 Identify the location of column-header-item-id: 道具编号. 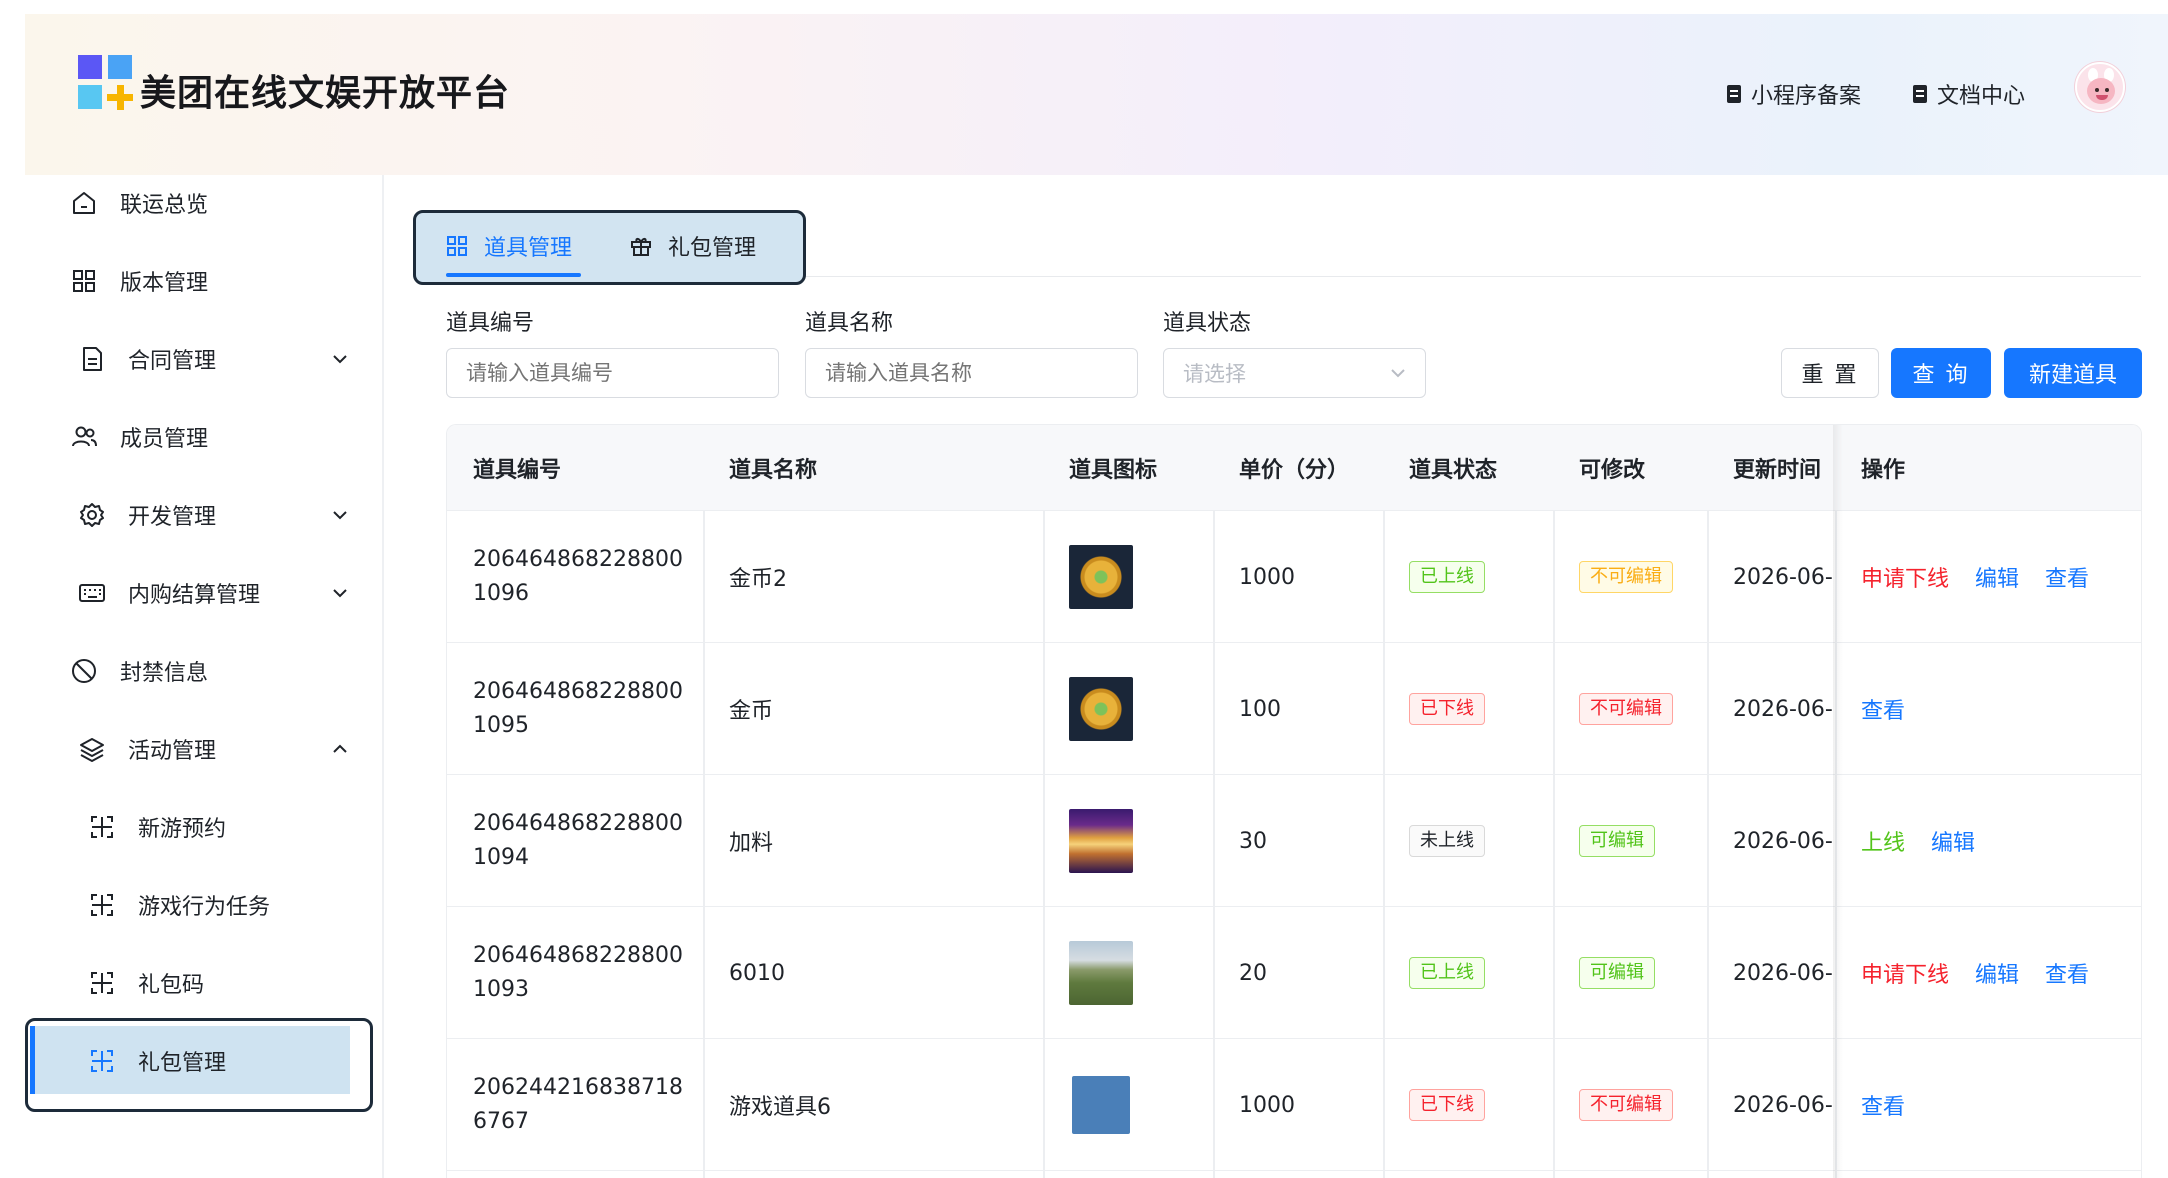
(517, 470).